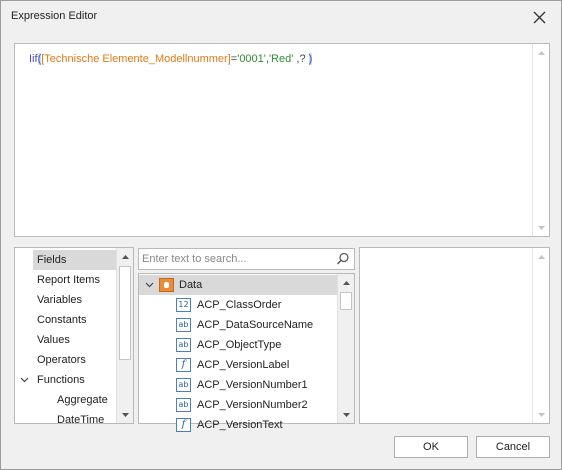  I want to click on field-item: f ACP_VersionLabel, so click(238, 365).